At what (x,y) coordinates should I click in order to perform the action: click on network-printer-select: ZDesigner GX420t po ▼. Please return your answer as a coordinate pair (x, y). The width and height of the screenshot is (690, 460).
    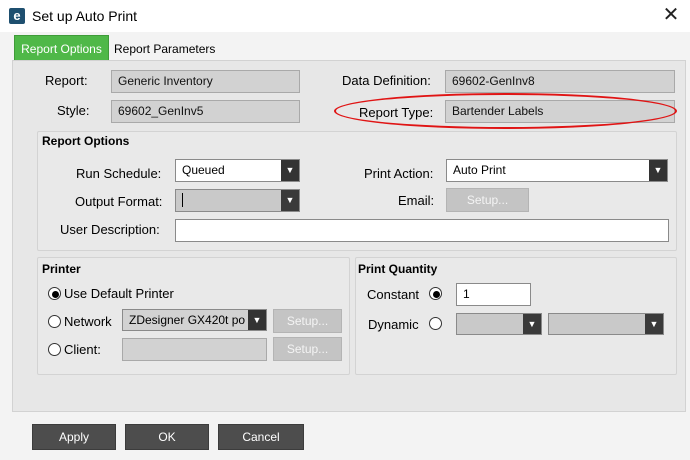
    Looking at the image, I should click on (194, 320).